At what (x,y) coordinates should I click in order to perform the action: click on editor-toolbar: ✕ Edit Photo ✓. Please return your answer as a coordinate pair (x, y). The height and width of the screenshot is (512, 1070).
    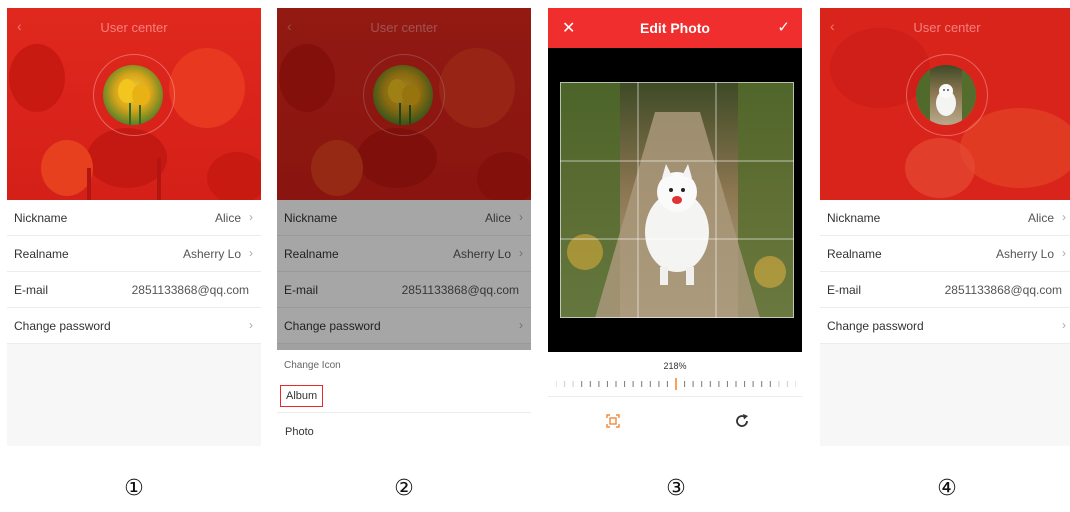
    Looking at the image, I should click on (675, 28).